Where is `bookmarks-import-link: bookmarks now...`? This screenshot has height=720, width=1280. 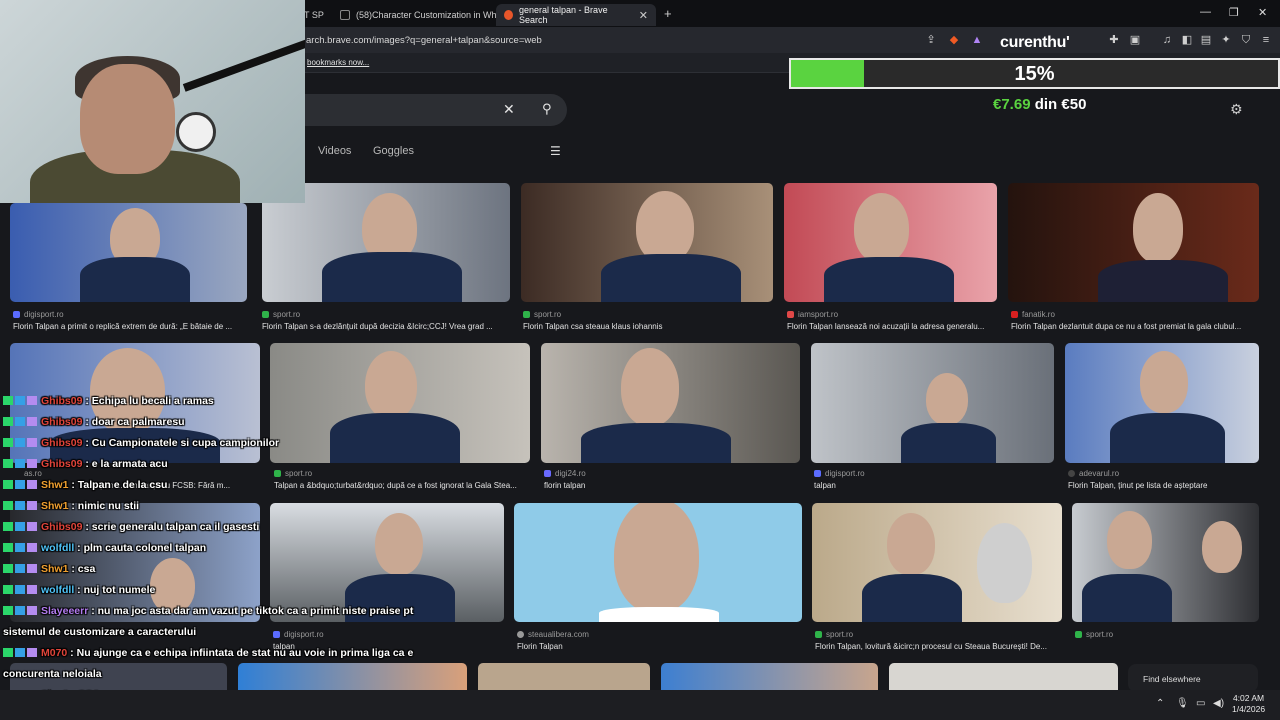
bookmarks-import-link: bookmarks now... is located at coordinates (338, 62).